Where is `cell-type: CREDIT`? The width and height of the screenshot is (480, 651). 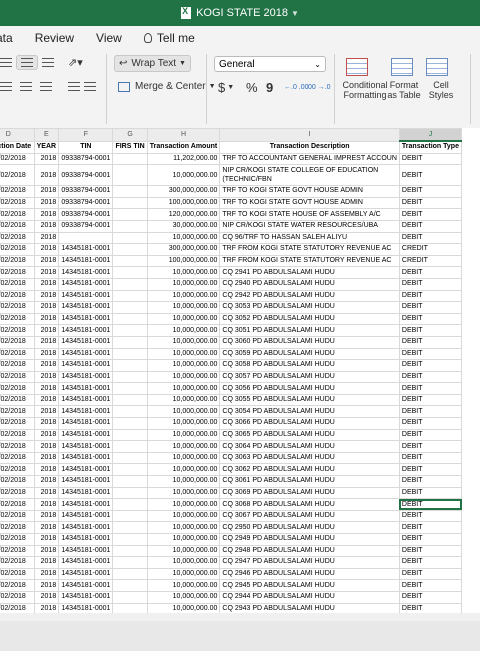 cell-type: CREDIT is located at coordinates (430, 261).